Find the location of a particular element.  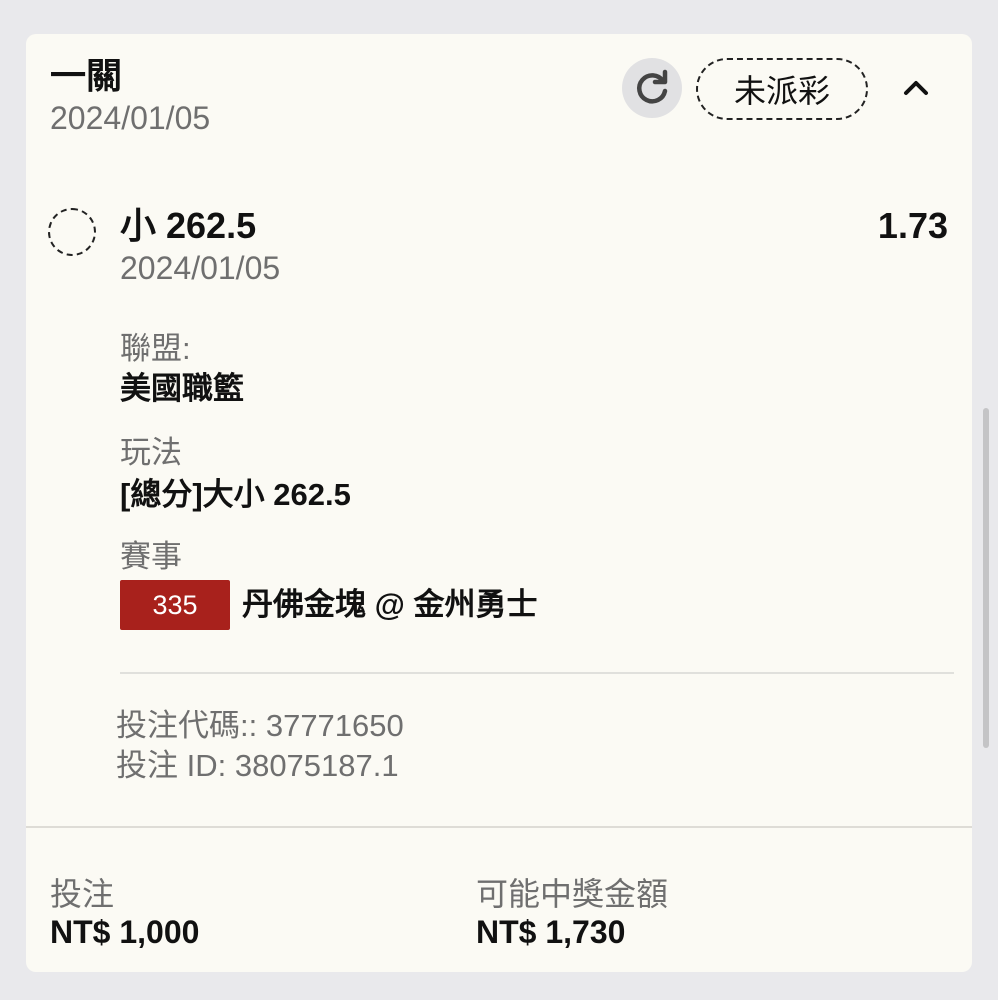

scrollbar is located at coordinates (986, 578).